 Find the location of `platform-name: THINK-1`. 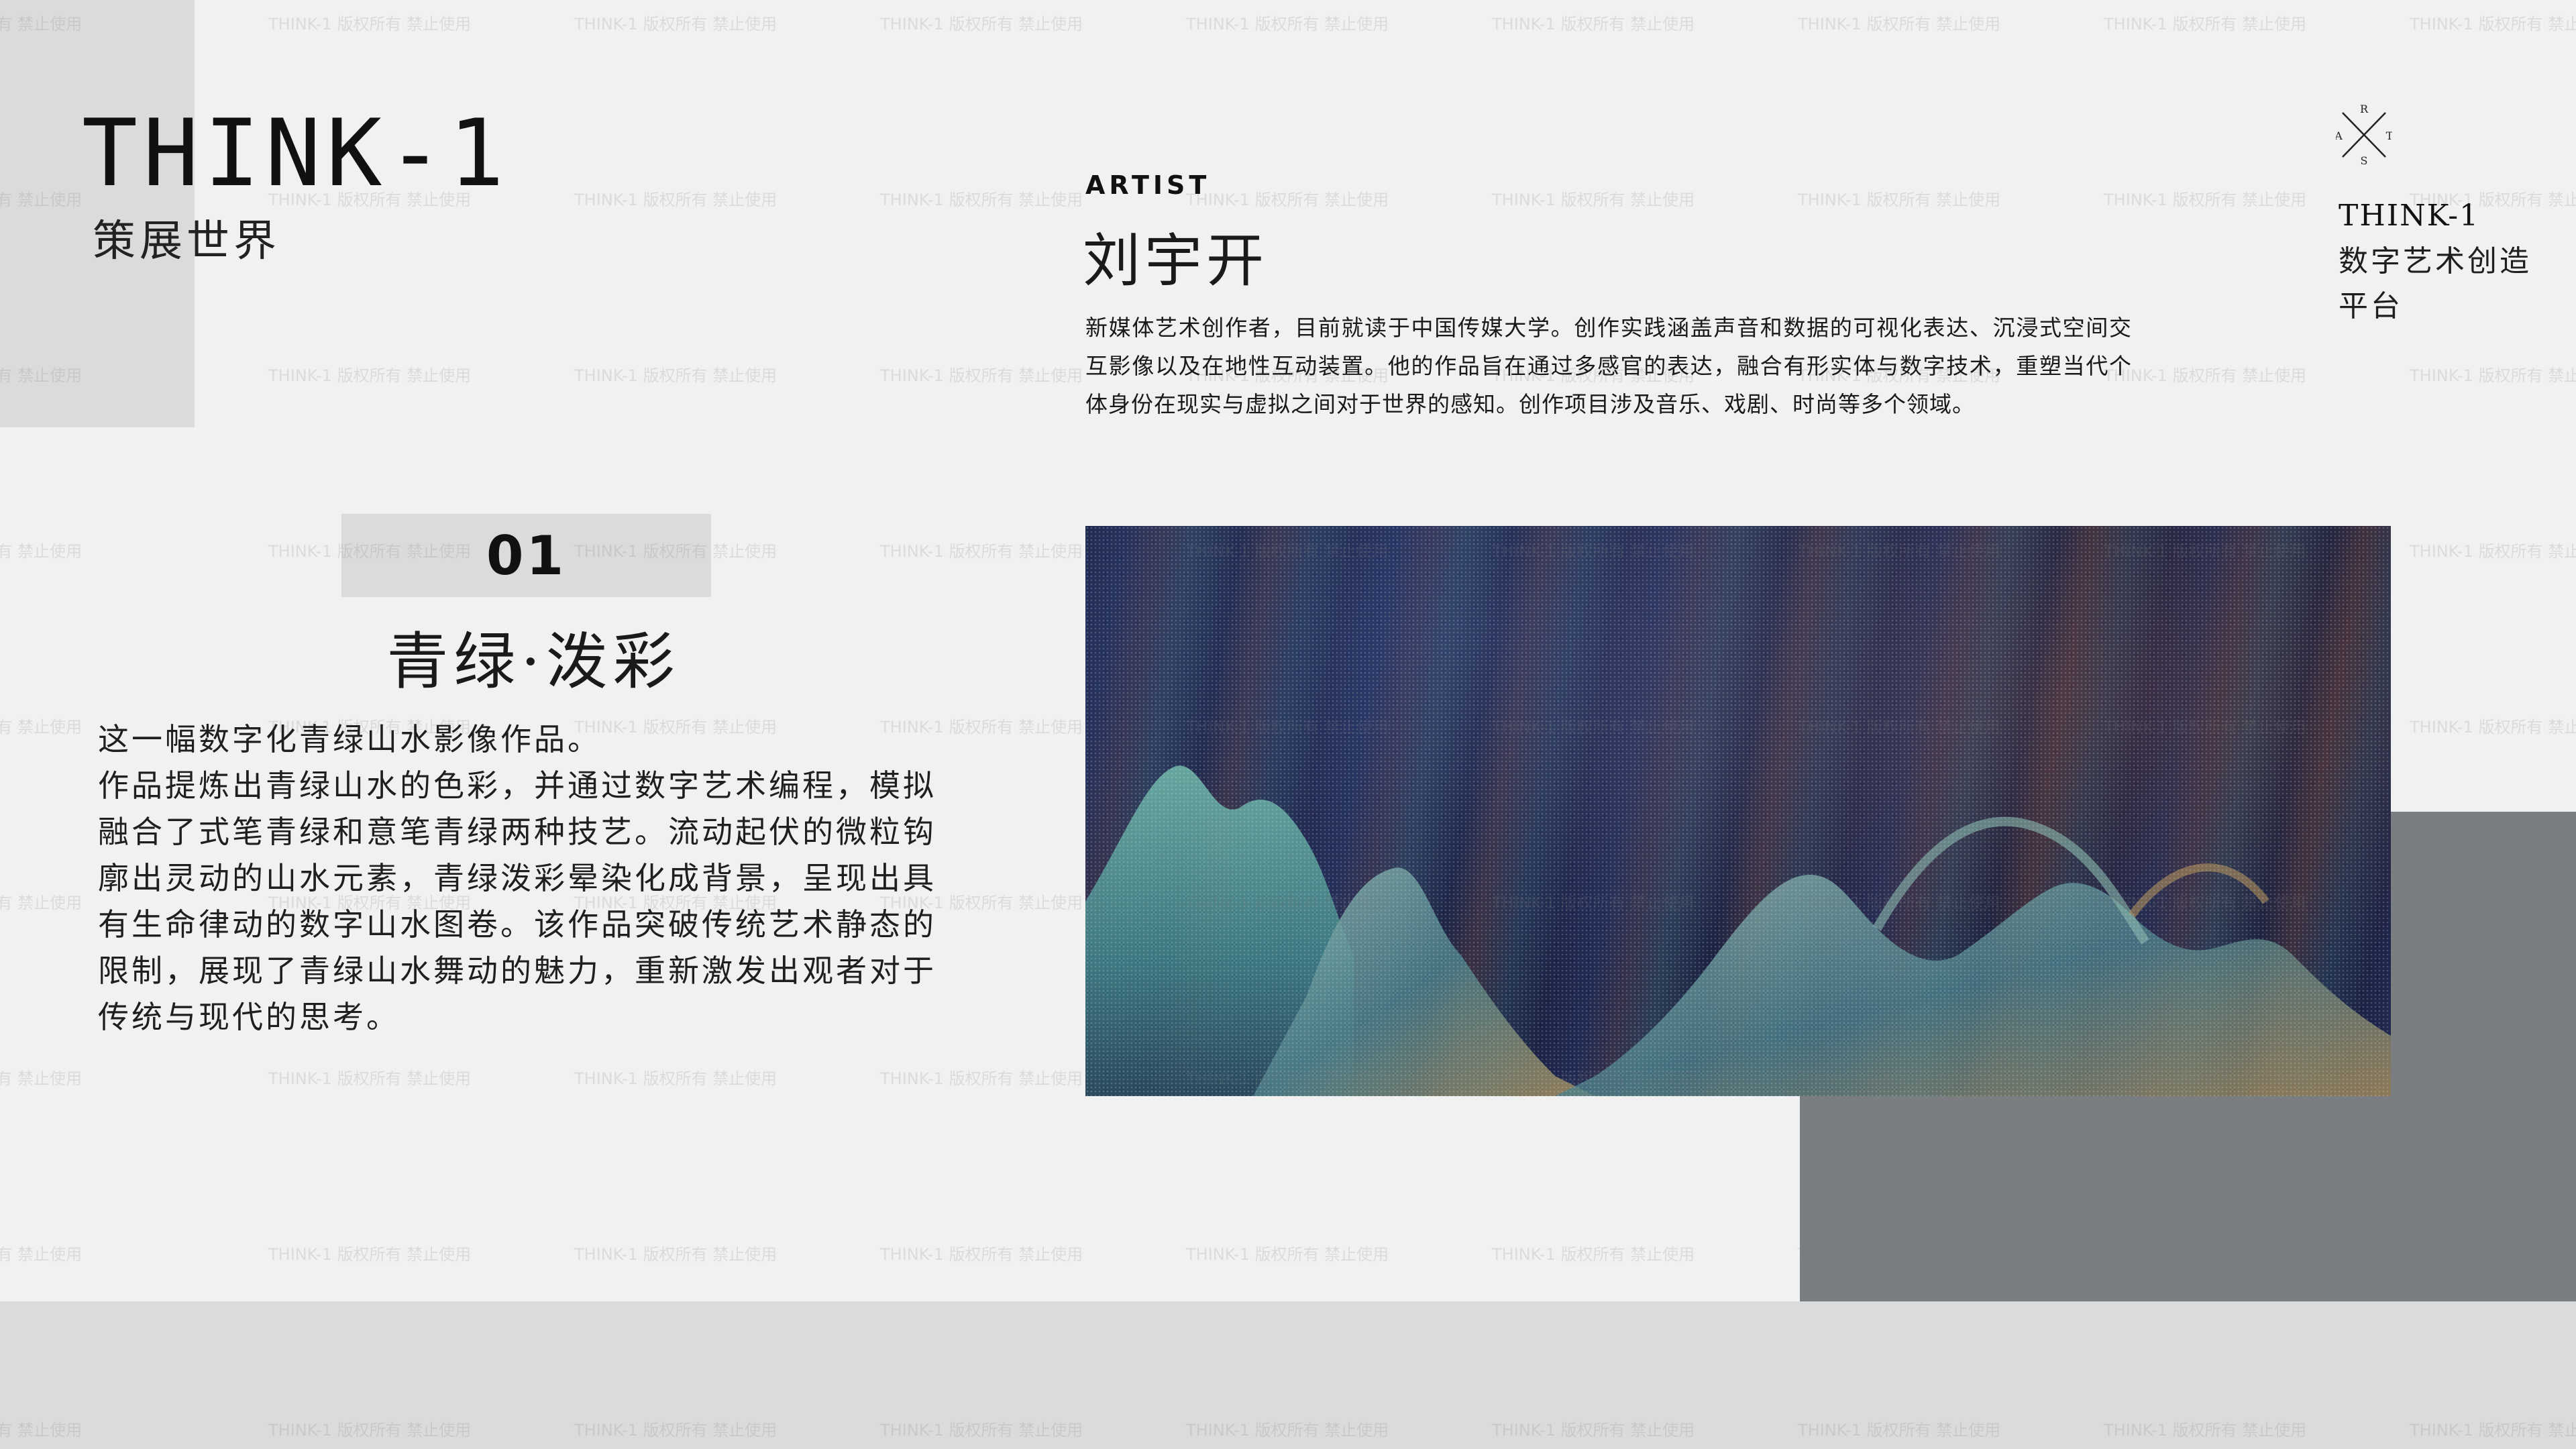

platform-name: THINK-1 is located at coordinates (2409, 216).